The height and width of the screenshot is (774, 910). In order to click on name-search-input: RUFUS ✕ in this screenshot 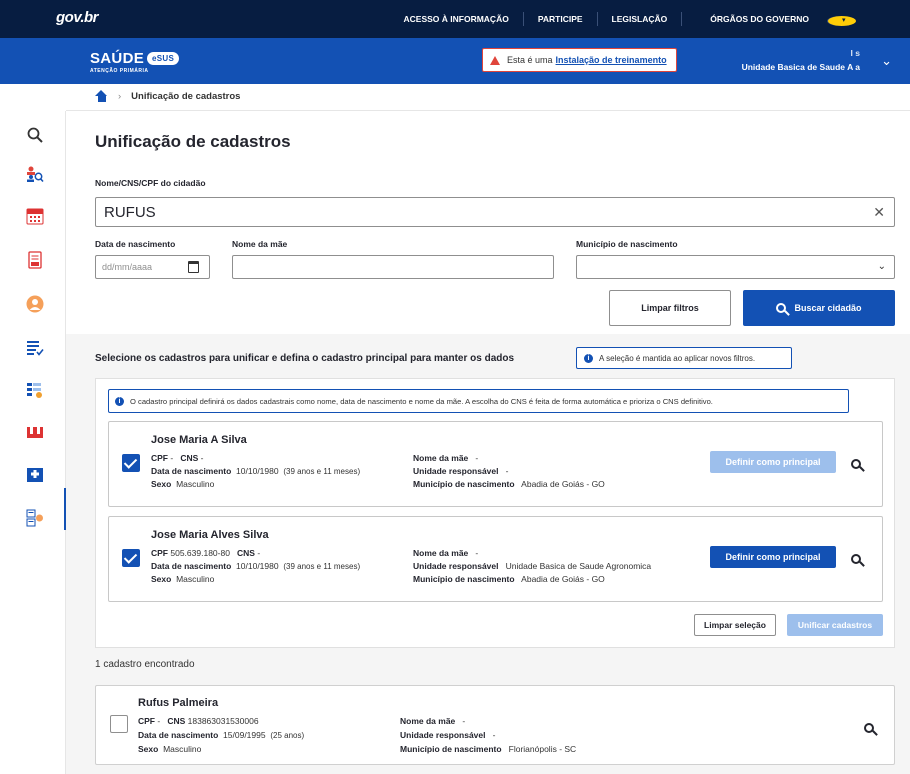, I will do `click(495, 212)`.